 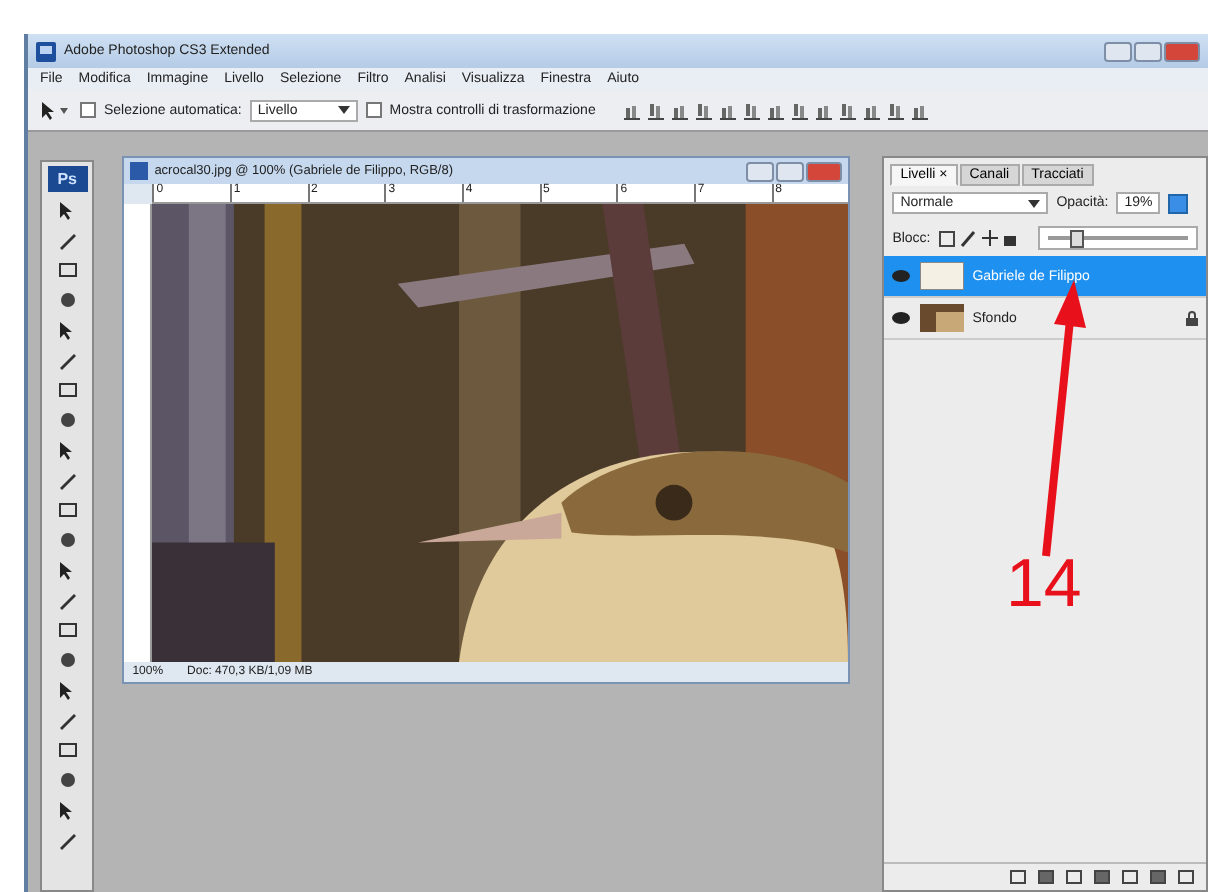 What do you see at coordinates (1118, 238) in the screenshot?
I see `opacity-slider` at bounding box center [1118, 238].